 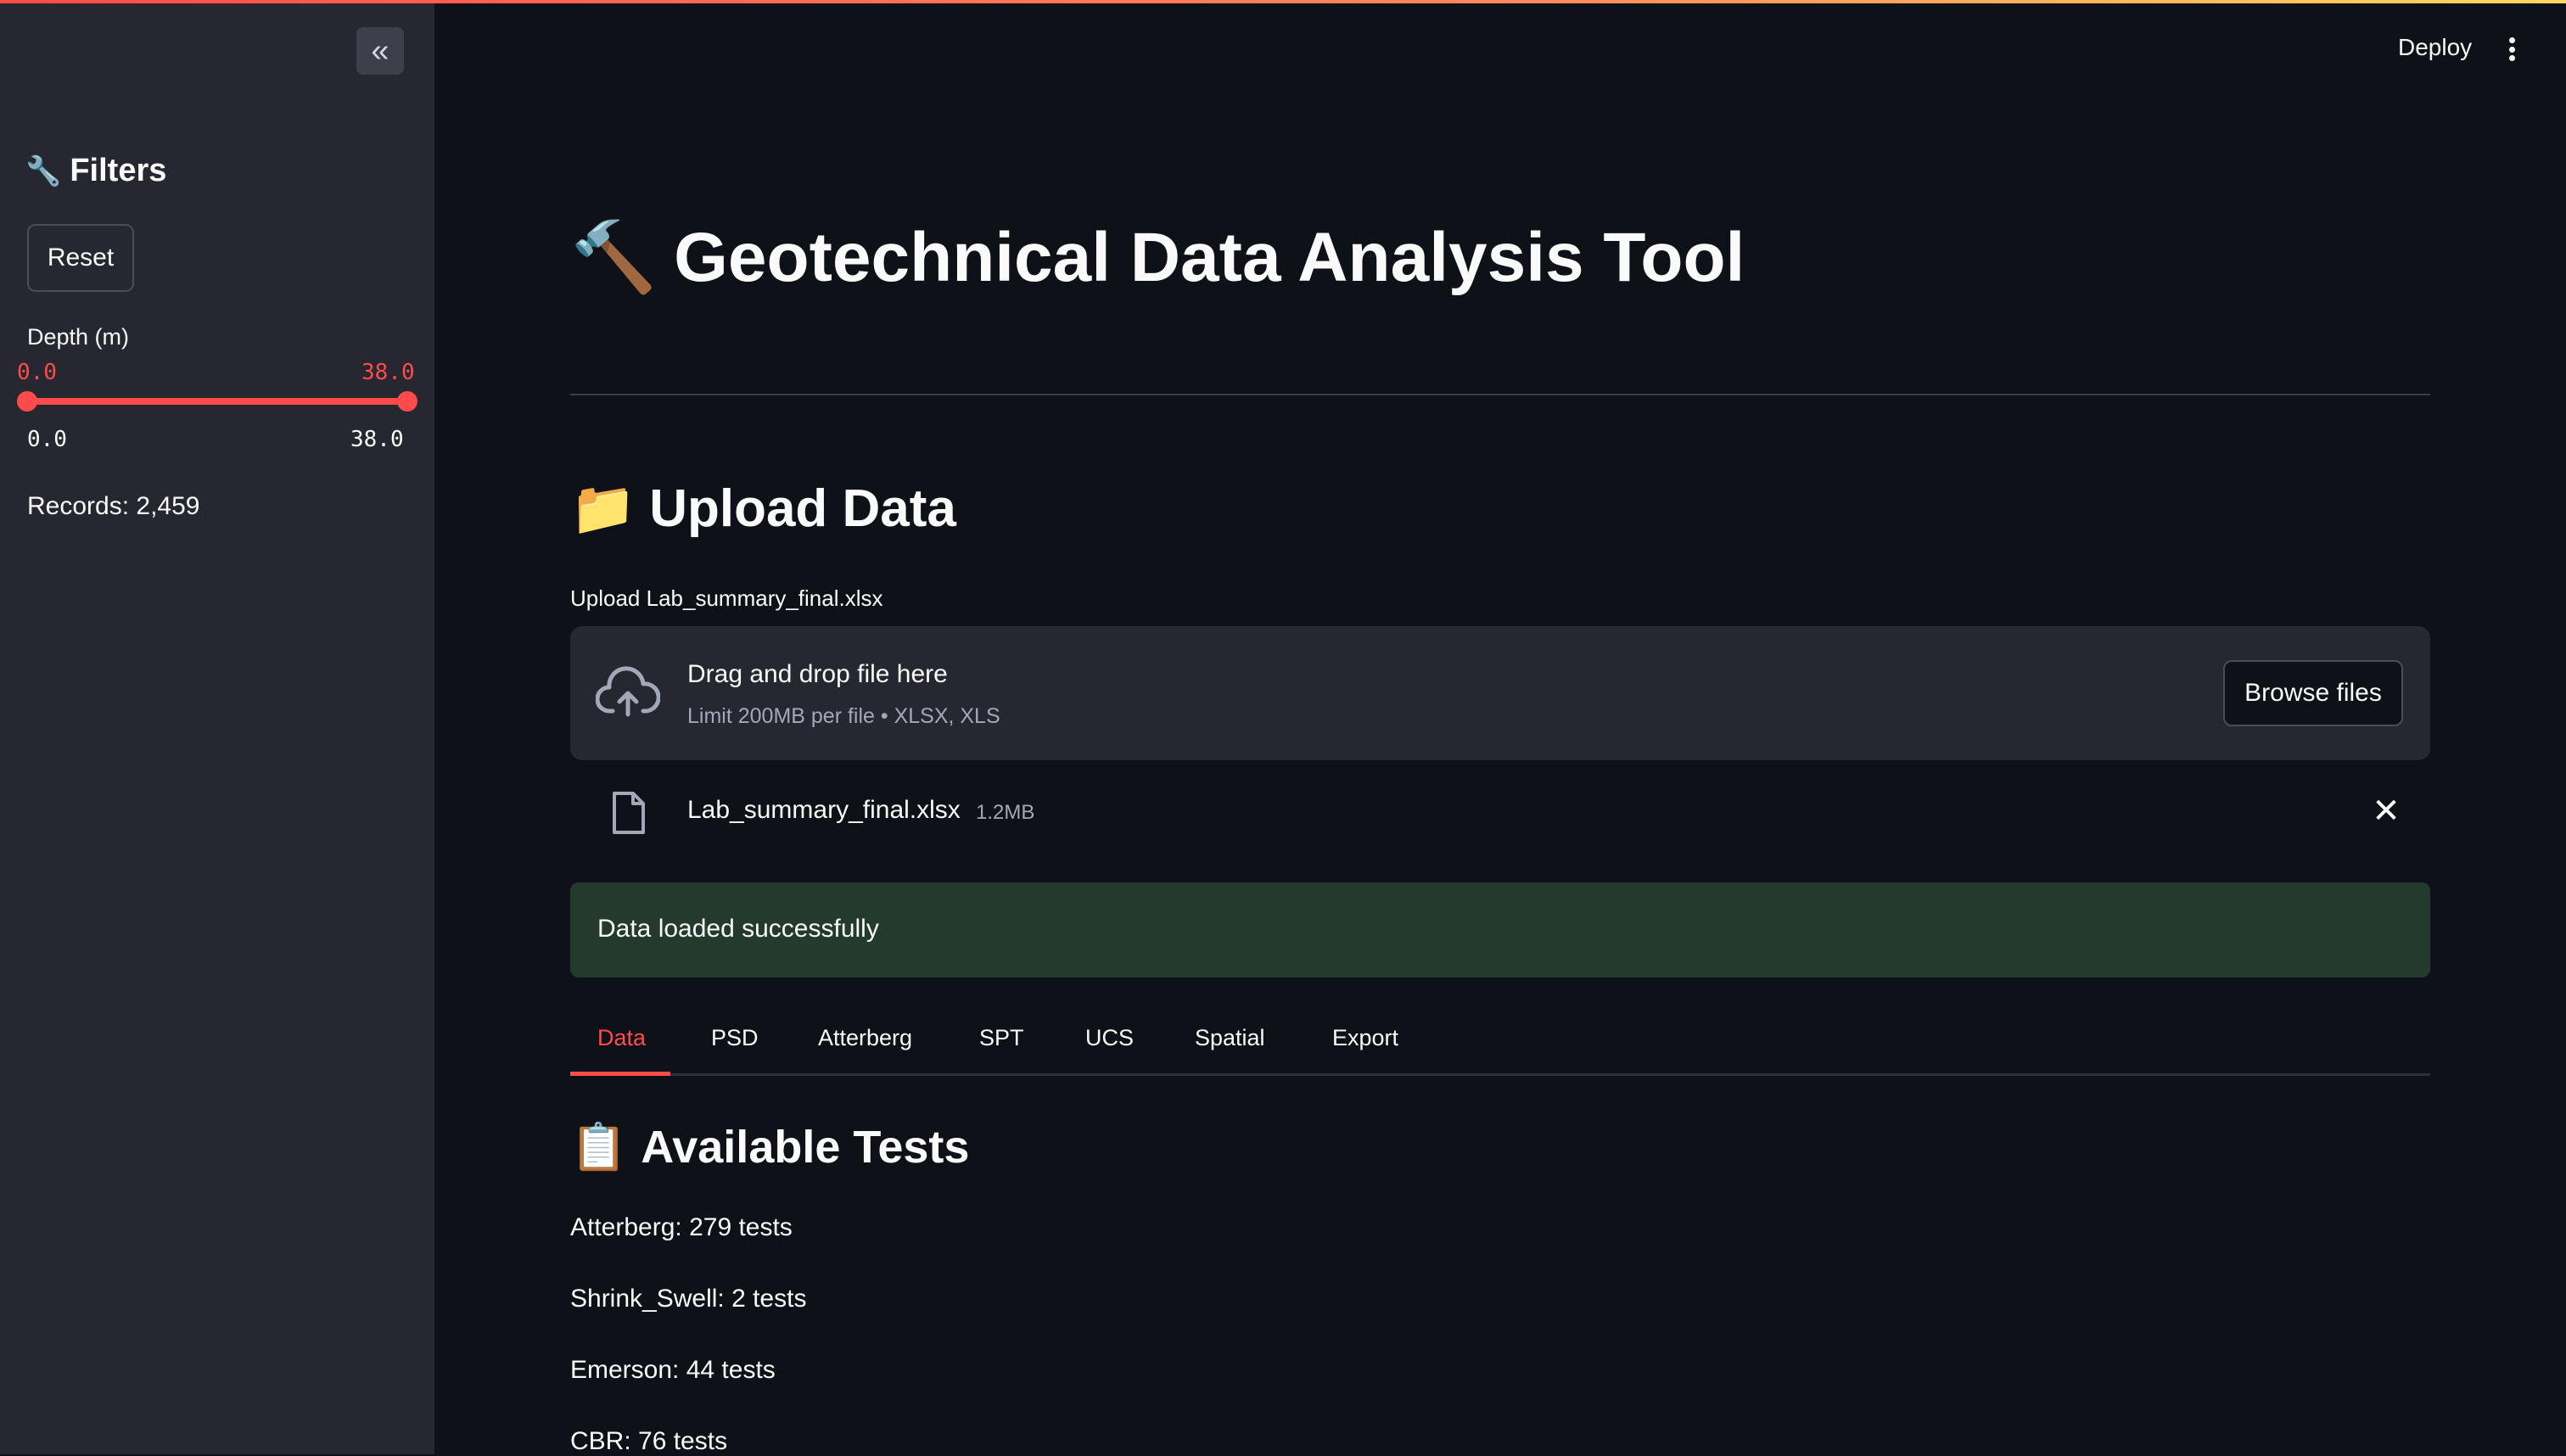 What do you see at coordinates (1500, 814) in the screenshot?
I see `uploaded-file-row: Lab_summary_final.xlsx 1.2MB ✕` at bounding box center [1500, 814].